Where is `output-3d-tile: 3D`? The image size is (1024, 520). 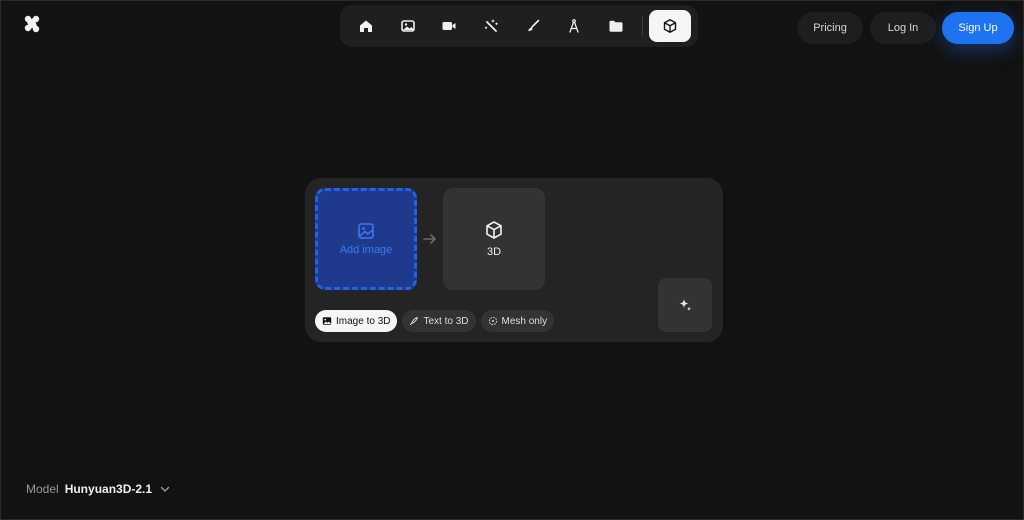
output-3d-tile: 3D is located at coordinates (494, 239).